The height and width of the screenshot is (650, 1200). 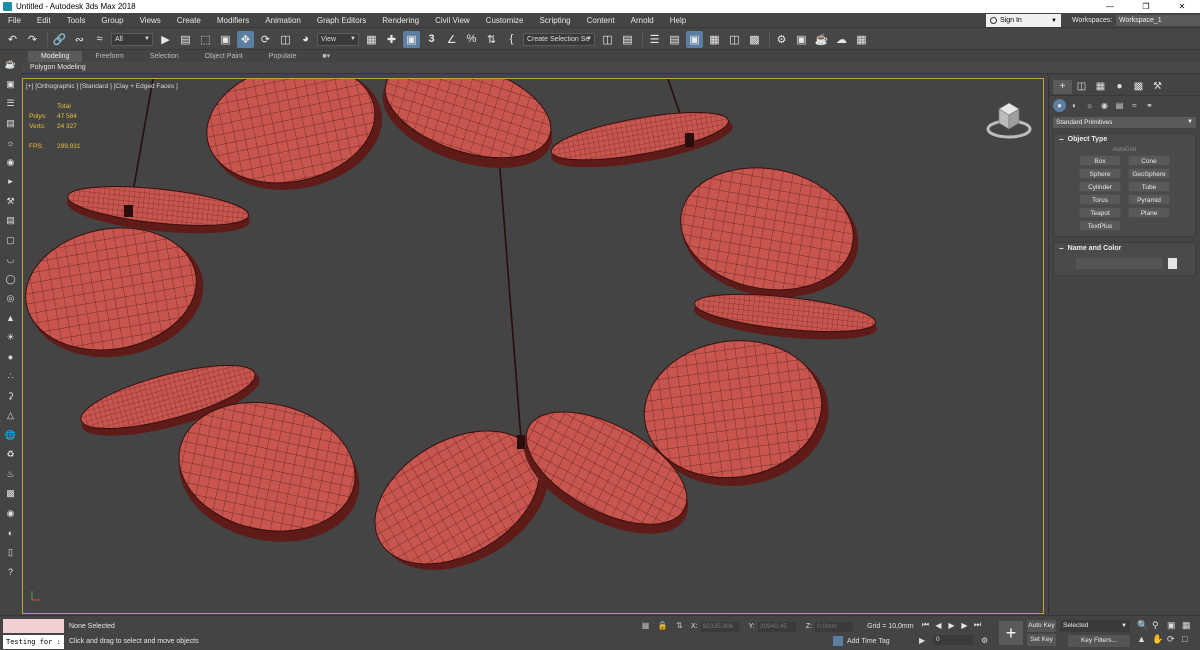 I want to click on menu-civil-view: Civil View, so click(x=452, y=20).